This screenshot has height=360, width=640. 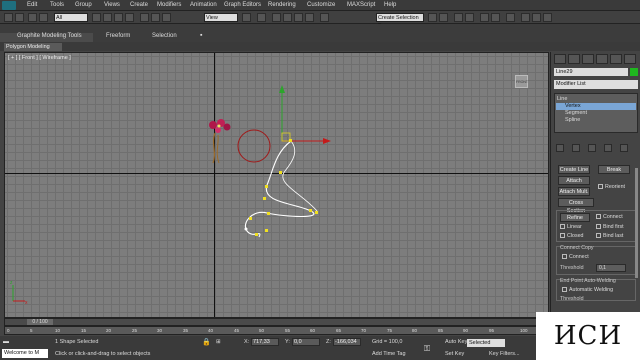 I want to click on menu-rendering: Rendering, so click(x=282, y=5).